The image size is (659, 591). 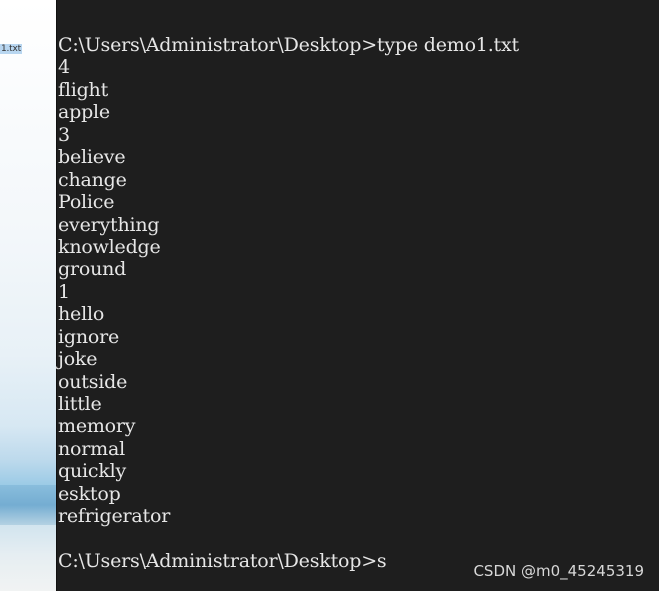 What do you see at coordinates (92, 179) in the screenshot?
I see `console-output-line: change` at bounding box center [92, 179].